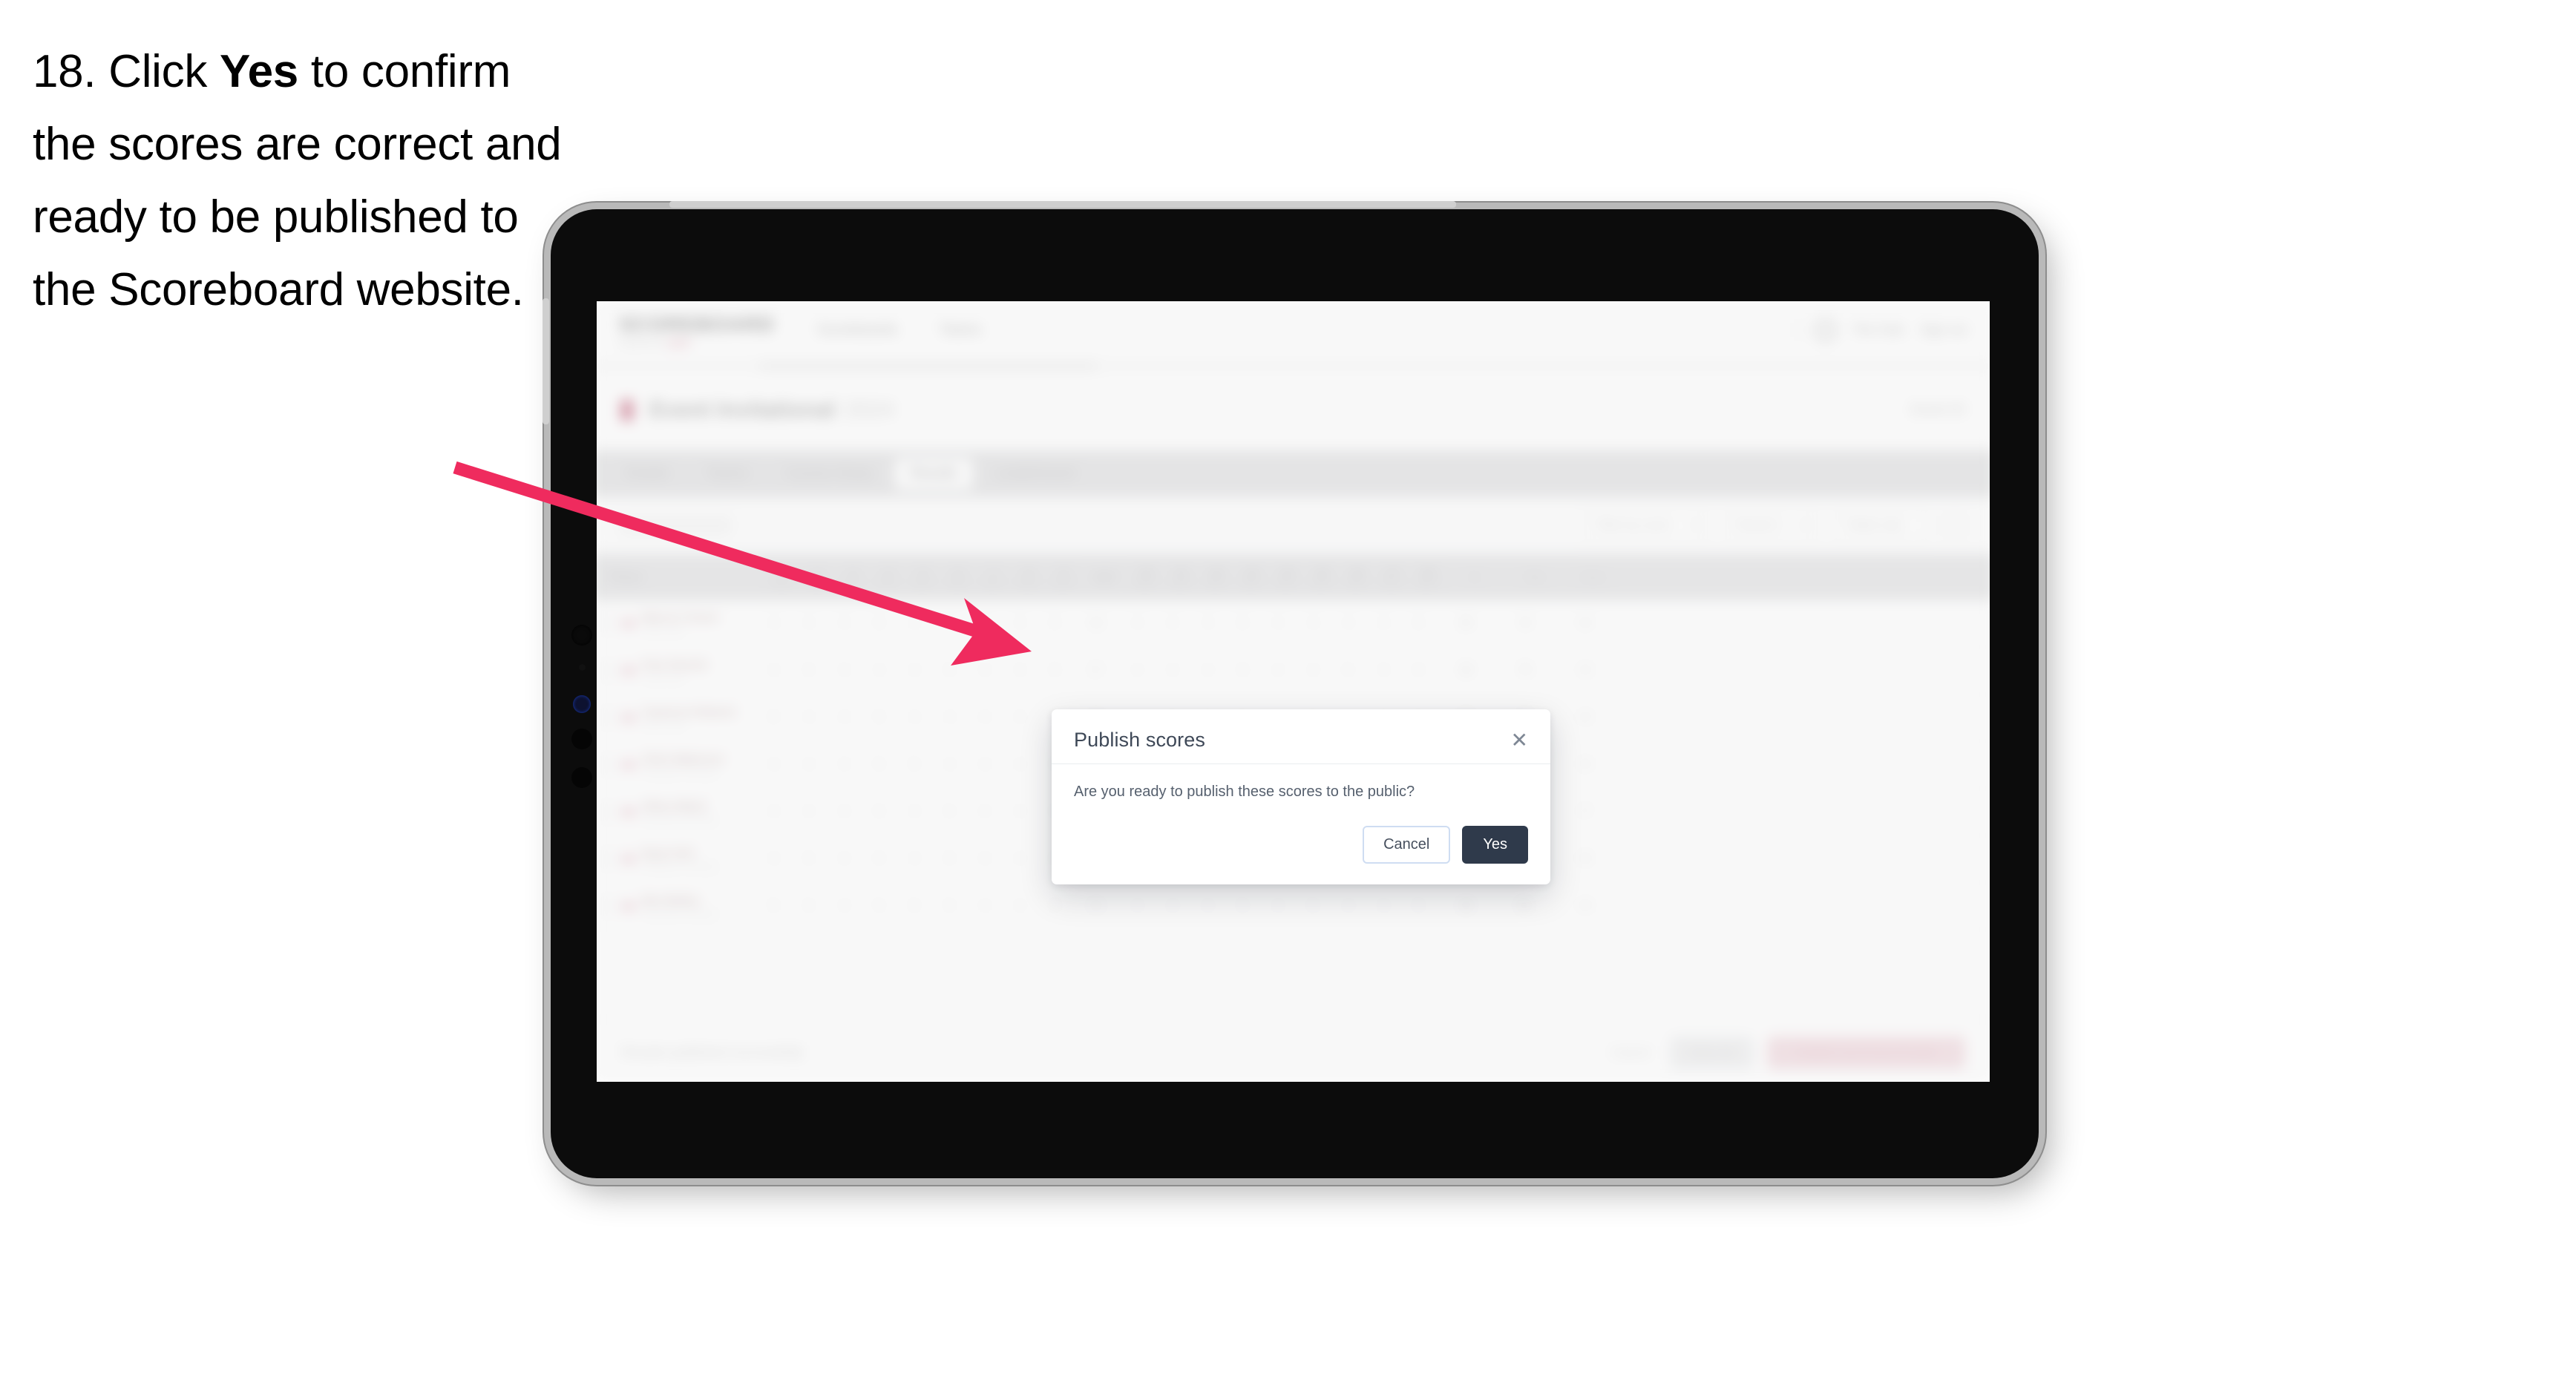  Describe the element at coordinates (1771, 525) in the screenshot. I see `filter-round-dropdown: Round 1 ▾` at that location.